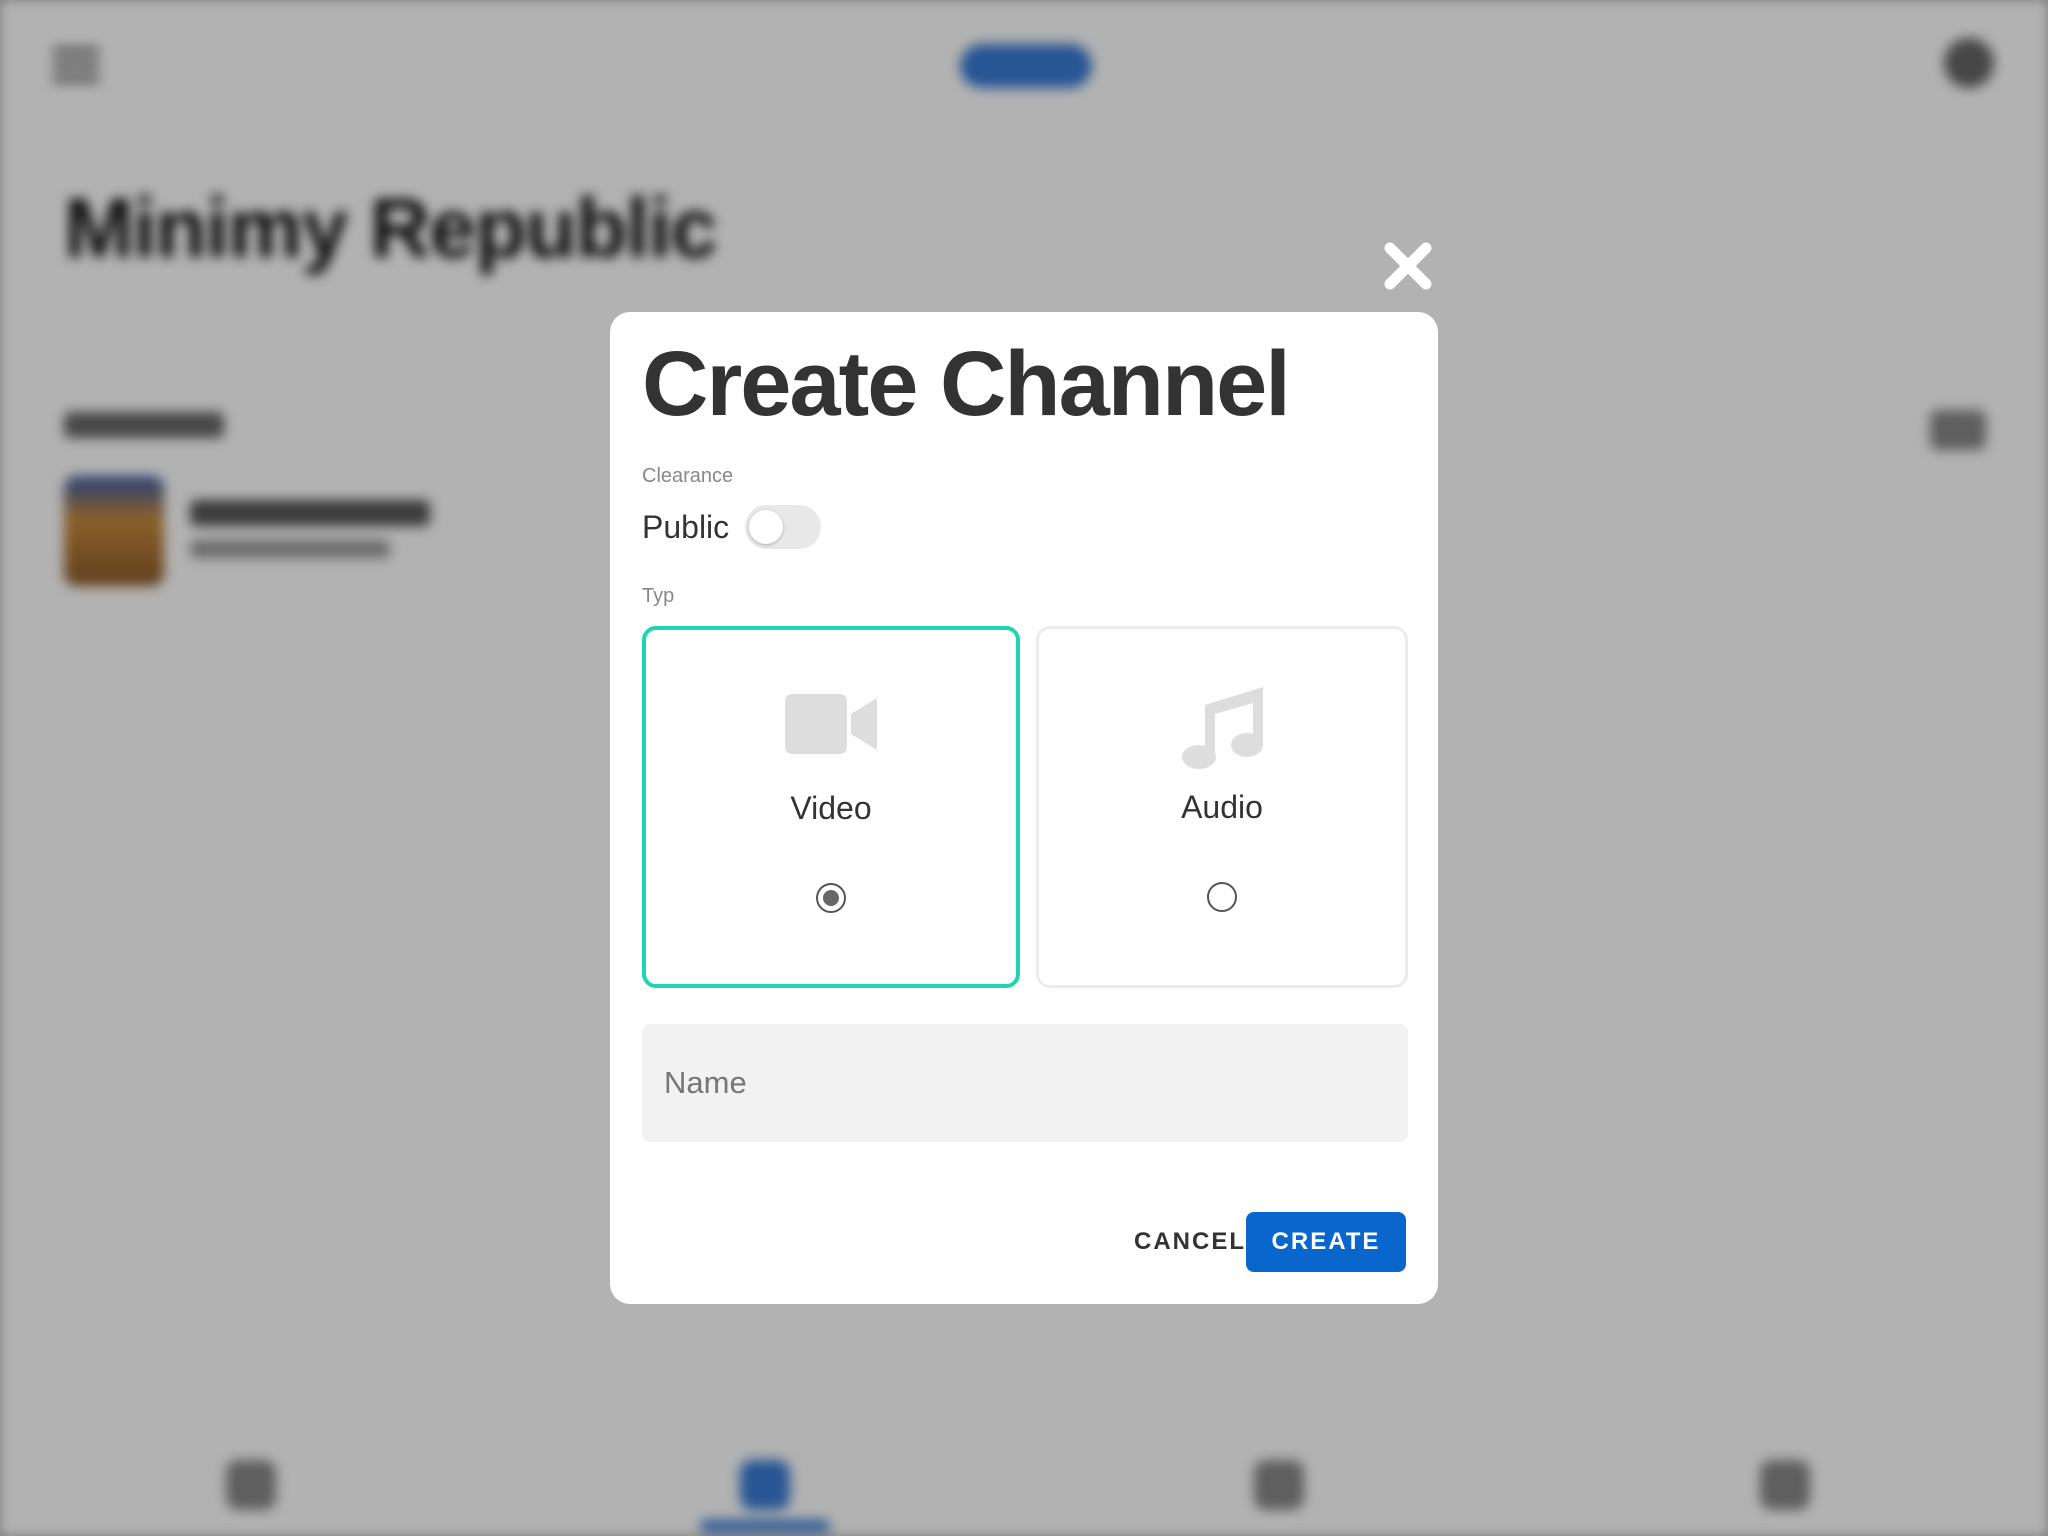  I want to click on type-option-video: Video, so click(831, 807).